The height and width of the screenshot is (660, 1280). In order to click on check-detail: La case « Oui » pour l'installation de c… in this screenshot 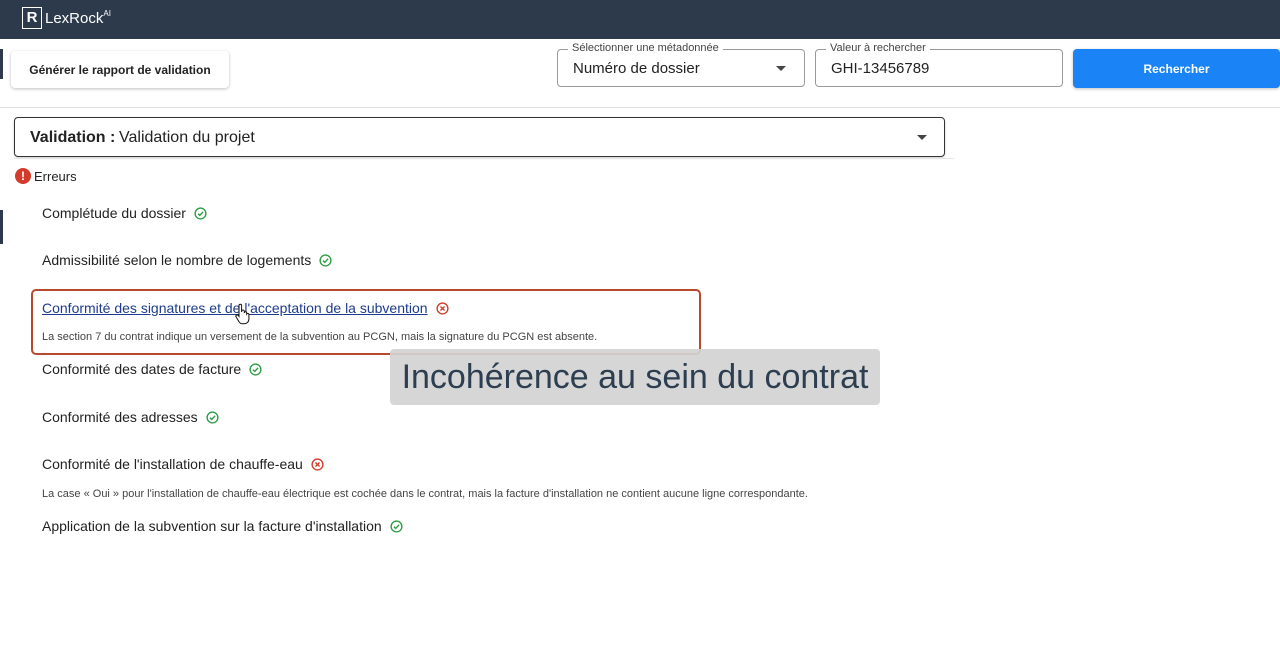, I will do `click(425, 494)`.